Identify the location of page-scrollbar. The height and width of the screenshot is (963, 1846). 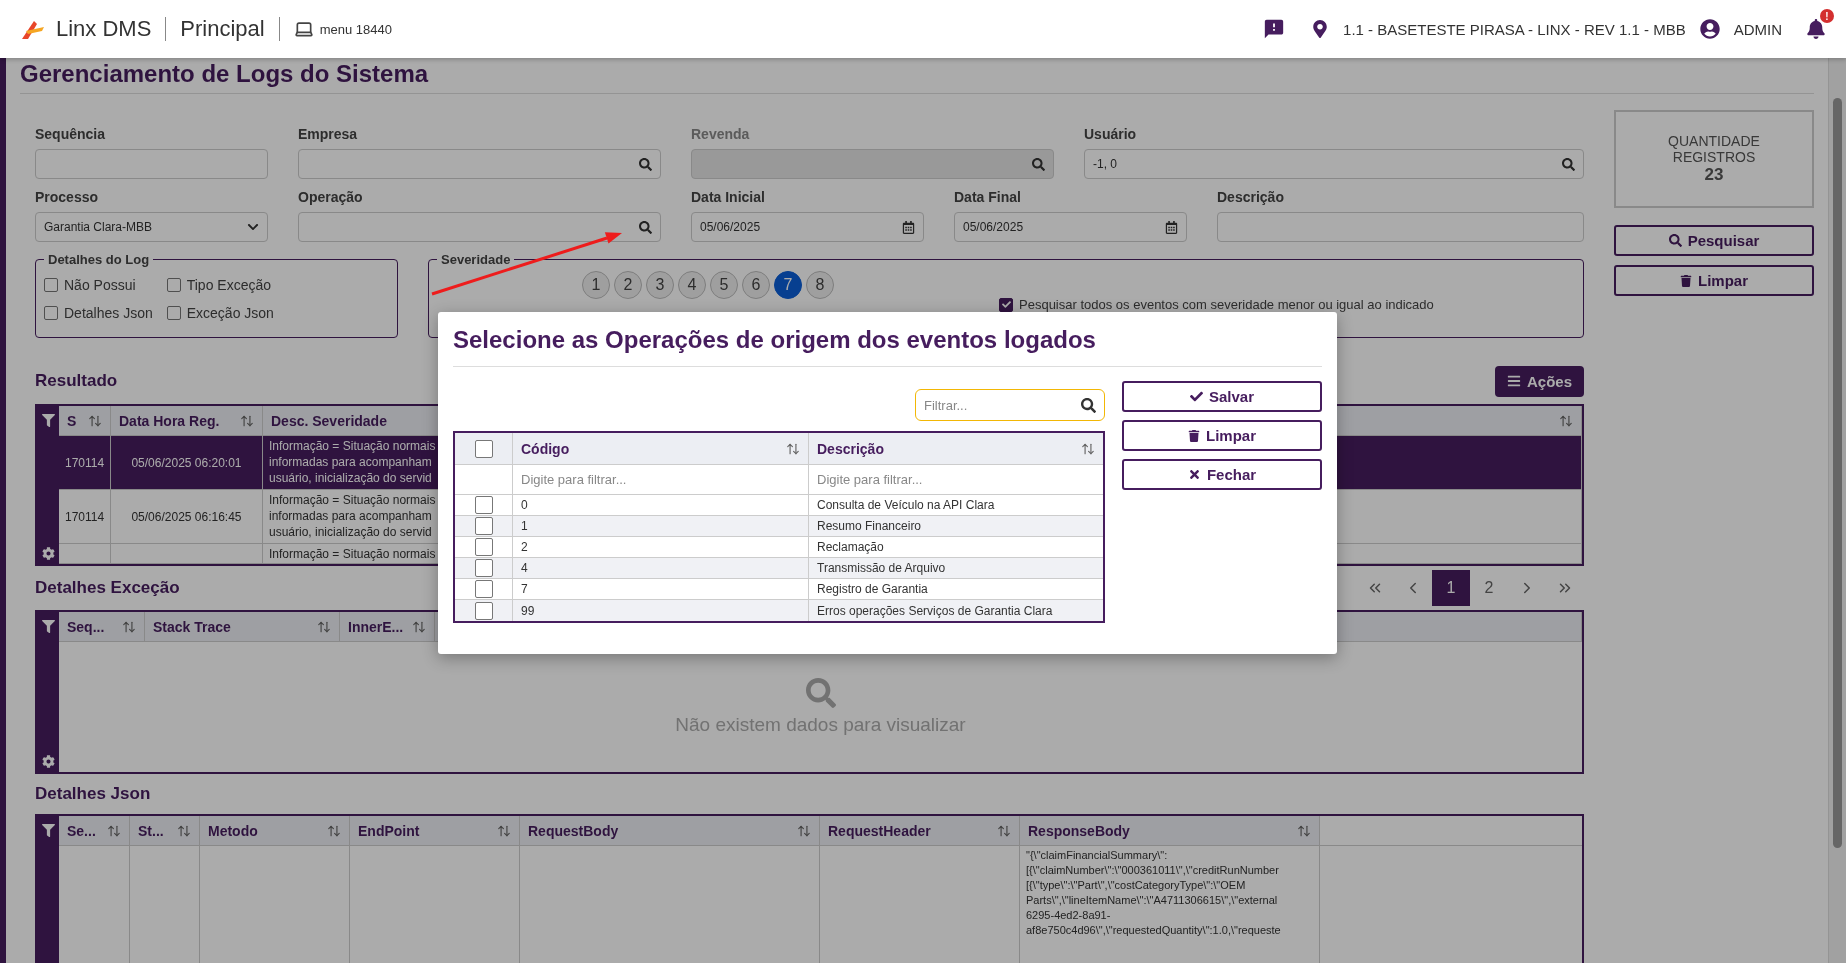
(1837, 510).